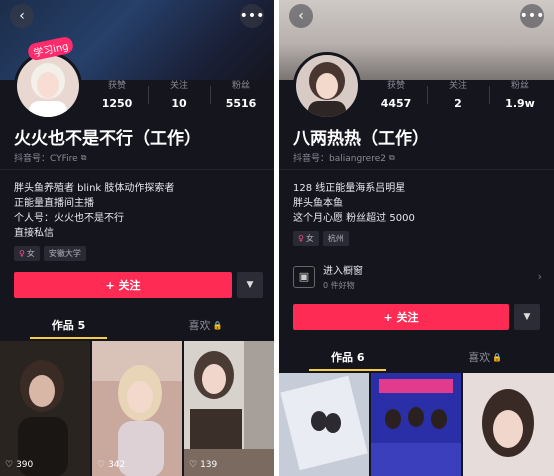  Describe the element at coordinates (354, 218) in the screenshot. I see `bio-line: 这个月心愿 粉丝超过 5000` at that location.